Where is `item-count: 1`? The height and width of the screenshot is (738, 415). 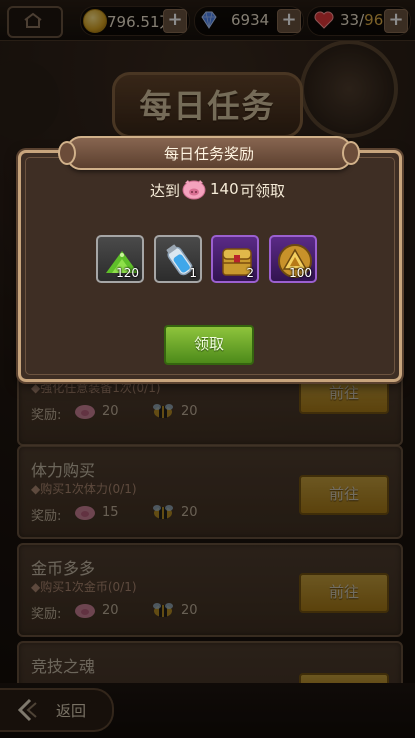 item-count: 1 is located at coordinates (193, 273).